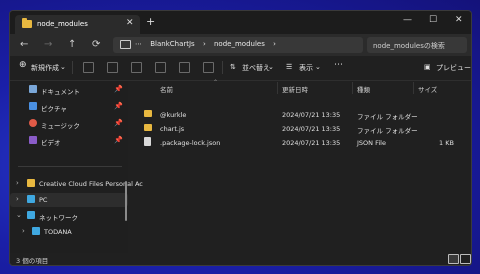 The height and width of the screenshot is (274, 480). What do you see at coordinates (69, 124) in the screenshot?
I see `sidebar-item-music: ミュージック 📌` at bounding box center [69, 124].